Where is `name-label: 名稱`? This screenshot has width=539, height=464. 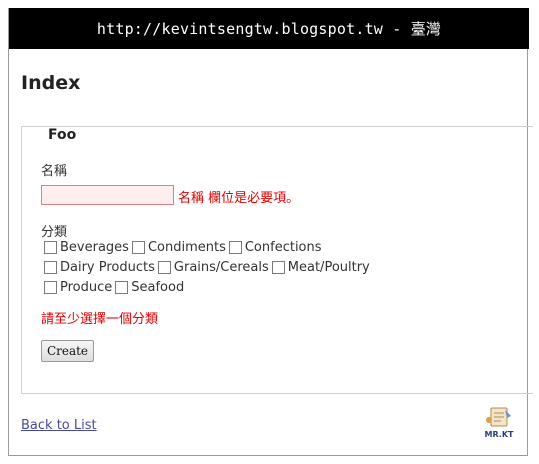
name-label: 名稱 is located at coordinates (54, 171).